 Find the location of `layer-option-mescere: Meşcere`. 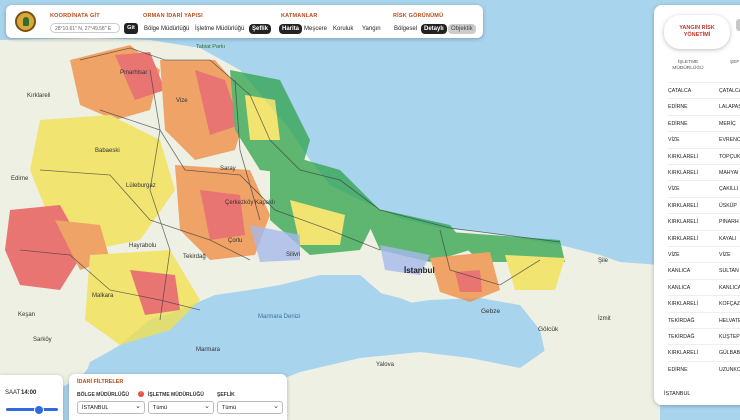

layer-option-mescere: Meşcere is located at coordinates (315, 29).